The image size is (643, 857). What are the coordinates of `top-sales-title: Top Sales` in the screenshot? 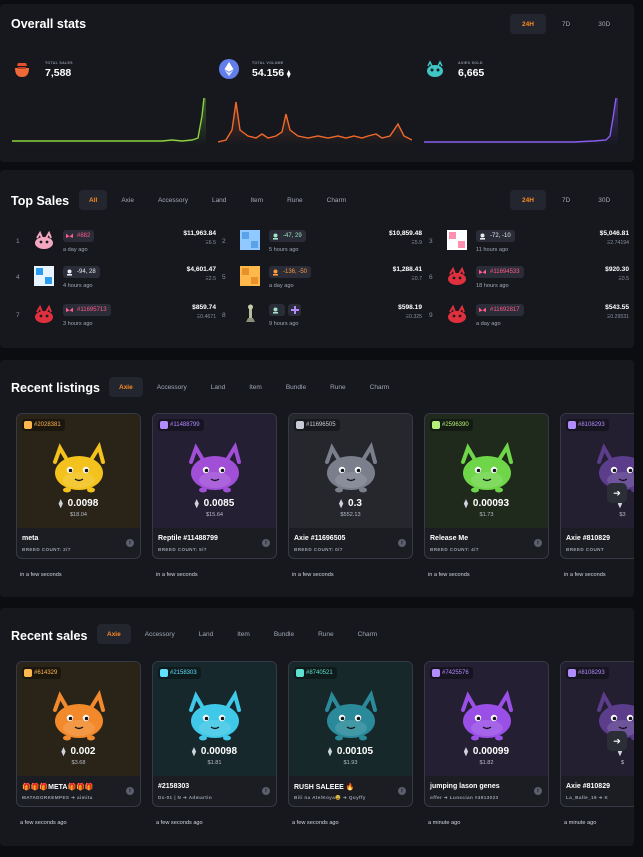 It's located at (40, 201).